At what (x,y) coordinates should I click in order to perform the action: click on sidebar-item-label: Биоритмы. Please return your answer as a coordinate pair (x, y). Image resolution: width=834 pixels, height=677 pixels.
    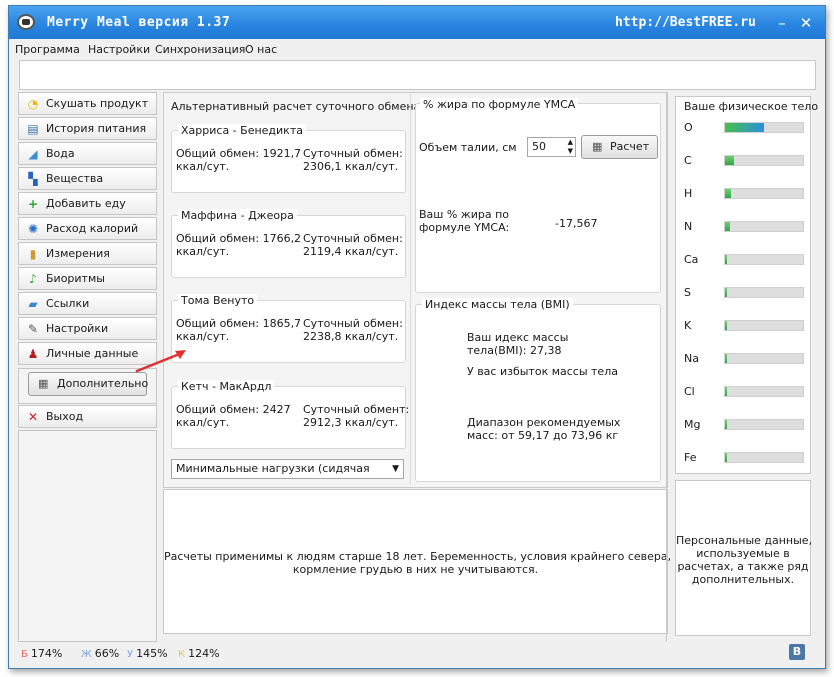
    Looking at the image, I should click on (75, 278).